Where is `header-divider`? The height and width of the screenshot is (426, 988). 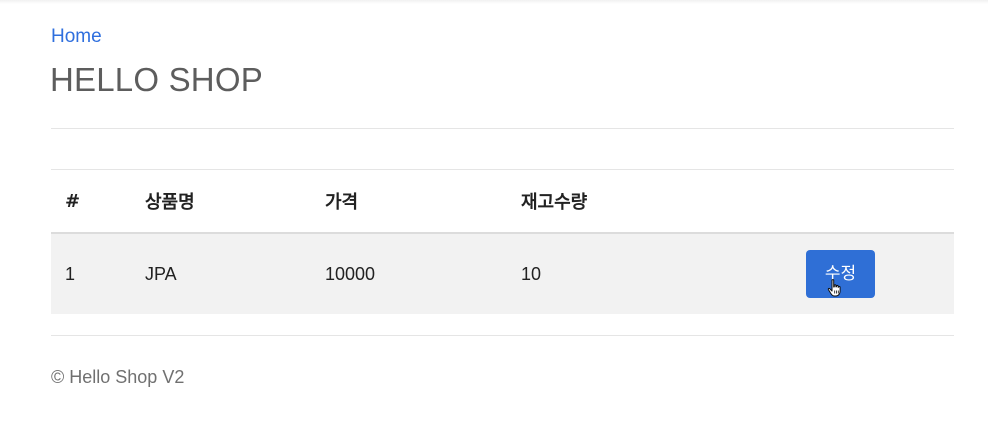
header-divider is located at coordinates (502, 128).